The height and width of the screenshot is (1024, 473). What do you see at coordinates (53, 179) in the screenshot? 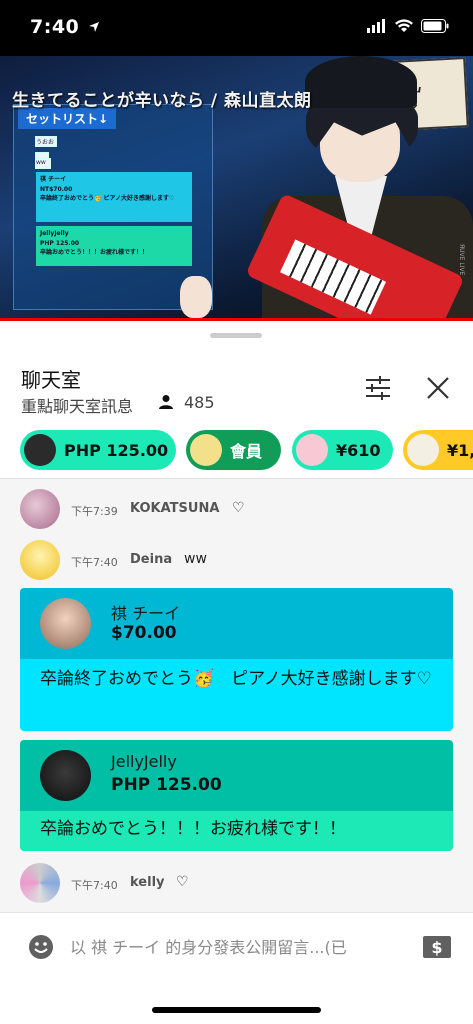
I see `overlay-superchat-name: 祺 チーイ` at bounding box center [53, 179].